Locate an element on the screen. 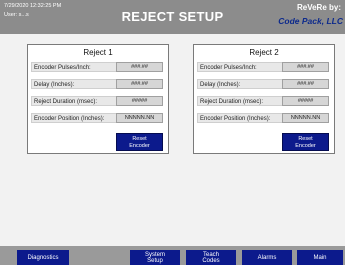 This screenshot has width=345, height=265. nav-diagnostics-label: Diagnostics is located at coordinates (43, 258).